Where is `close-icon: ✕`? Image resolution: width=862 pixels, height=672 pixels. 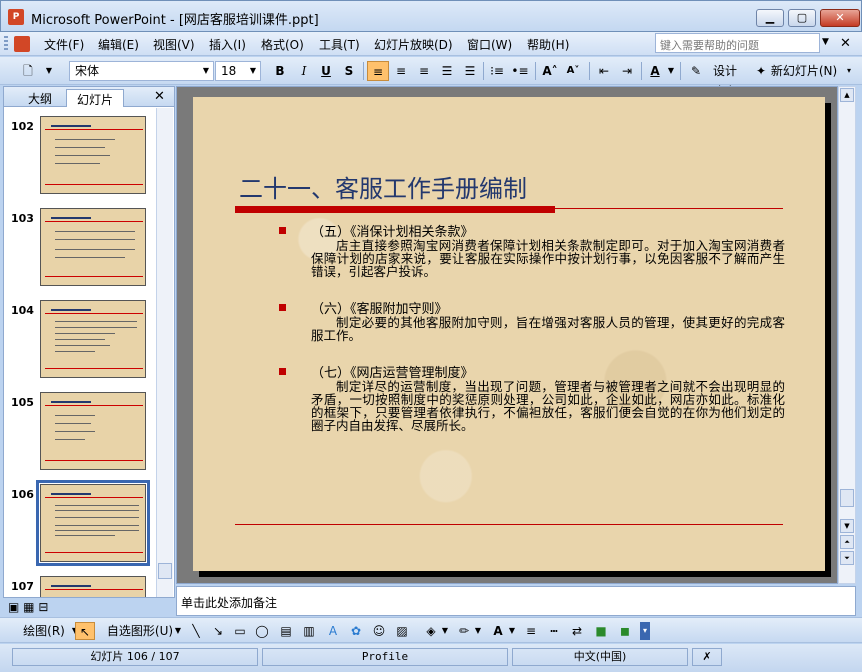
close-icon: ✕ is located at coordinates (159, 96).